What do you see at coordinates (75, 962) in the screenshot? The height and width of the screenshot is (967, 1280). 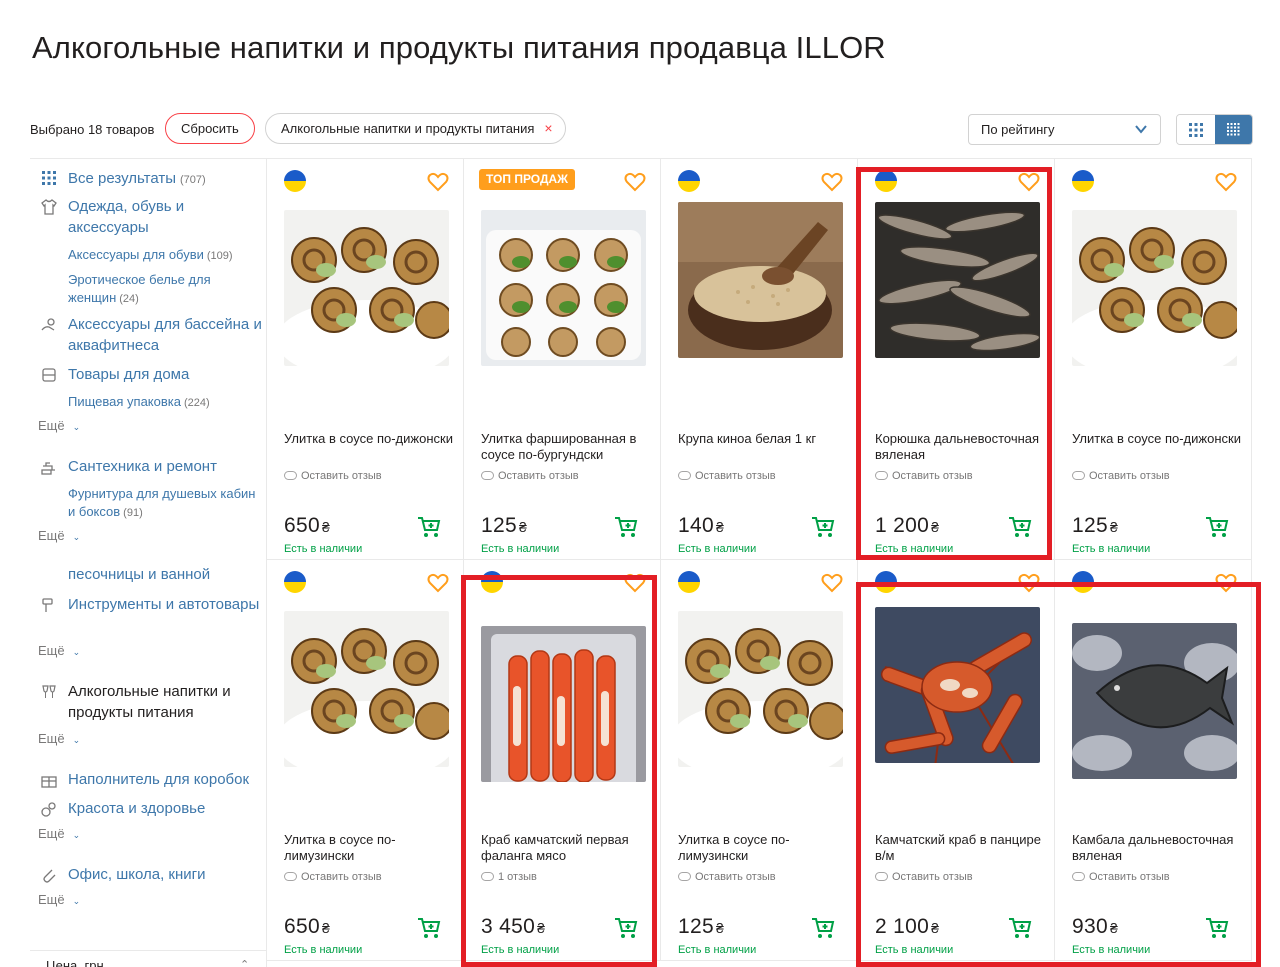 I see `price-filter-label: Цена, грн` at bounding box center [75, 962].